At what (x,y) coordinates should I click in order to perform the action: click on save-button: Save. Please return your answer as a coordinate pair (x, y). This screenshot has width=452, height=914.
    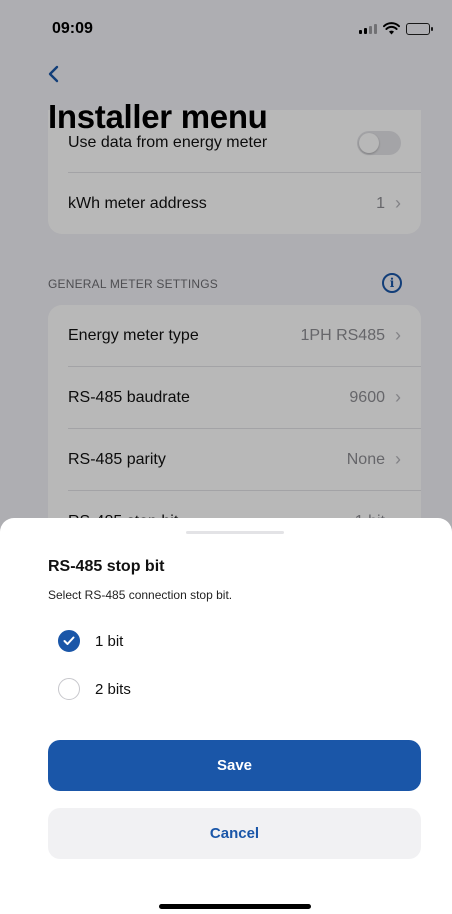
    Looking at the image, I should click on (234, 765).